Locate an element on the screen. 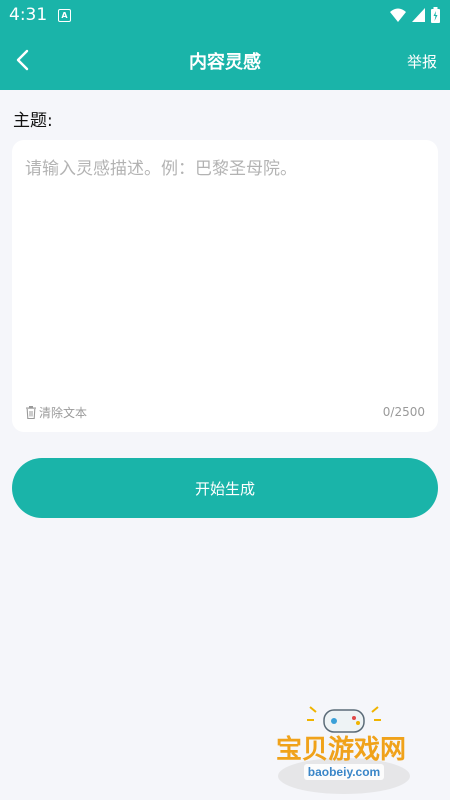  watermark-domain: baobeiy.com is located at coordinates (344, 772).